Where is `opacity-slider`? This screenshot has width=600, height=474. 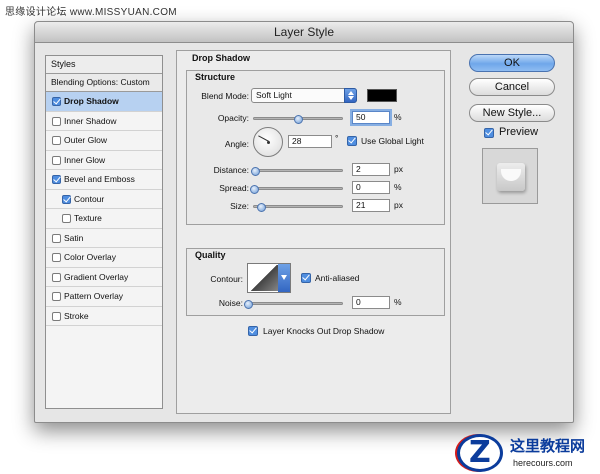
opacity-slider is located at coordinates (298, 119).